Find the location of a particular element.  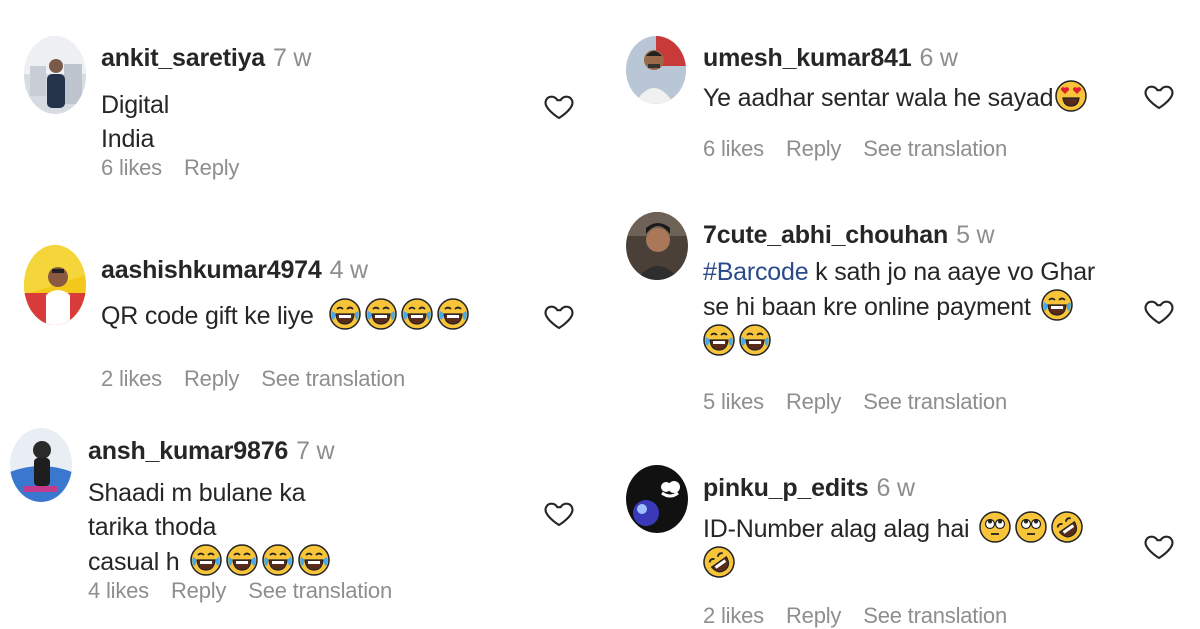

comment-text: ID-Number alag alag hai is located at coordinates (895, 546).